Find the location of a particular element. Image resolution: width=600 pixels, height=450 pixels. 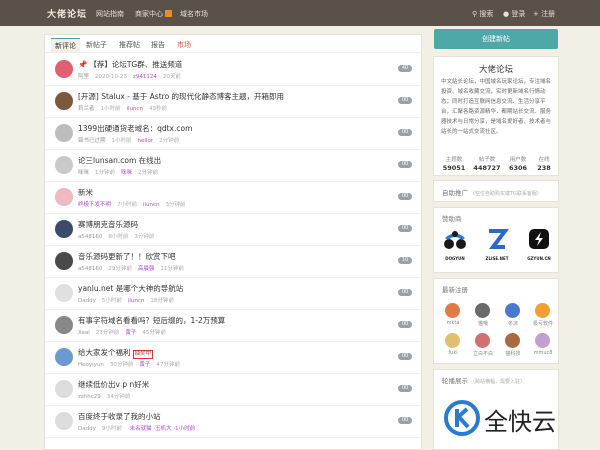

member-item: fuki is located at coordinates (453, 347).